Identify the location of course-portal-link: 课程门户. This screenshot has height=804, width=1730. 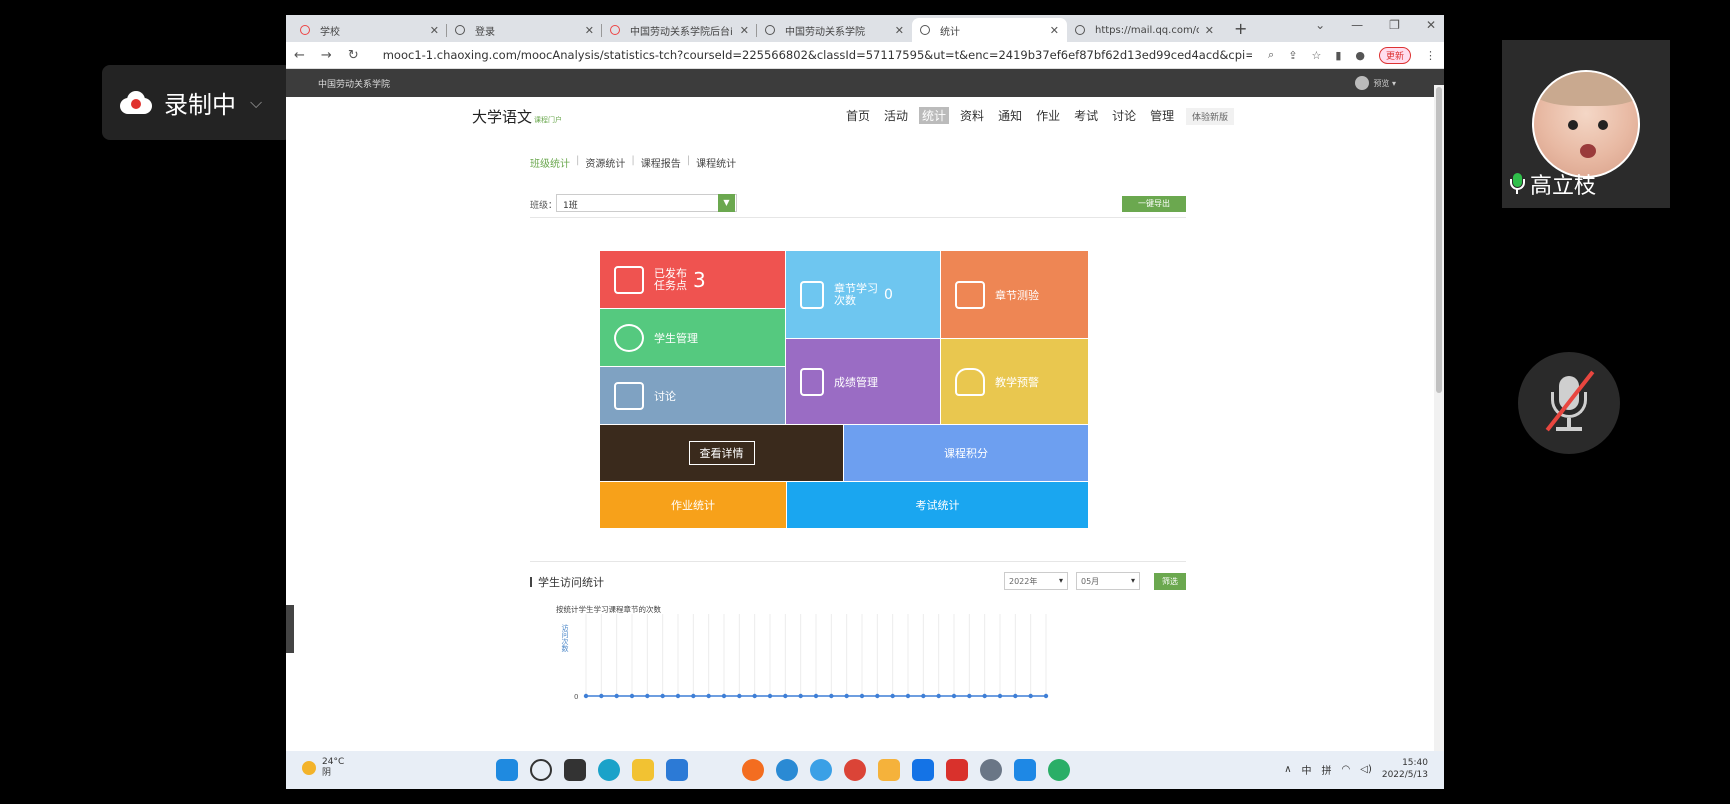
(548, 120).